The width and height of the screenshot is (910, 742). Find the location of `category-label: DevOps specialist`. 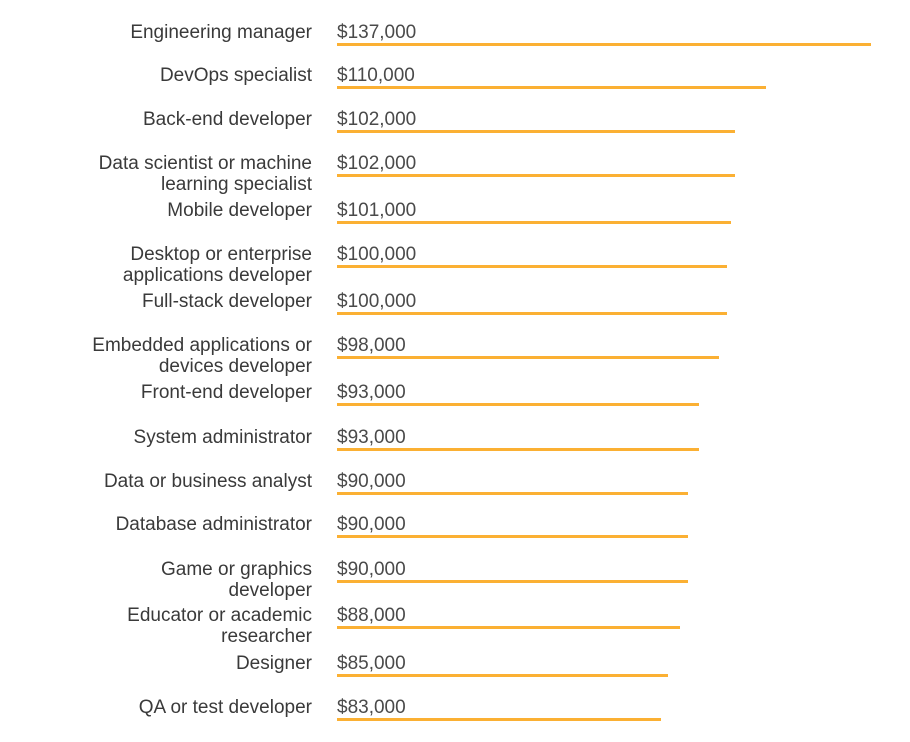

category-label: DevOps specialist is located at coordinates (235, 75).